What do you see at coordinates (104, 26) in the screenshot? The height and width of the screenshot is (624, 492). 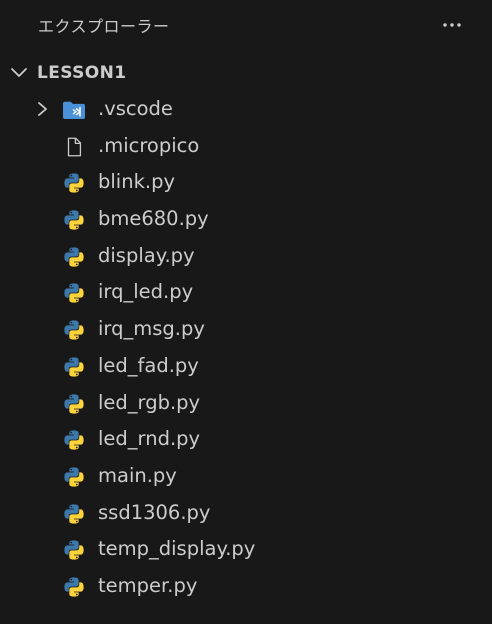 I see `explorer-title: エクスプローラー` at bounding box center [104, 26].